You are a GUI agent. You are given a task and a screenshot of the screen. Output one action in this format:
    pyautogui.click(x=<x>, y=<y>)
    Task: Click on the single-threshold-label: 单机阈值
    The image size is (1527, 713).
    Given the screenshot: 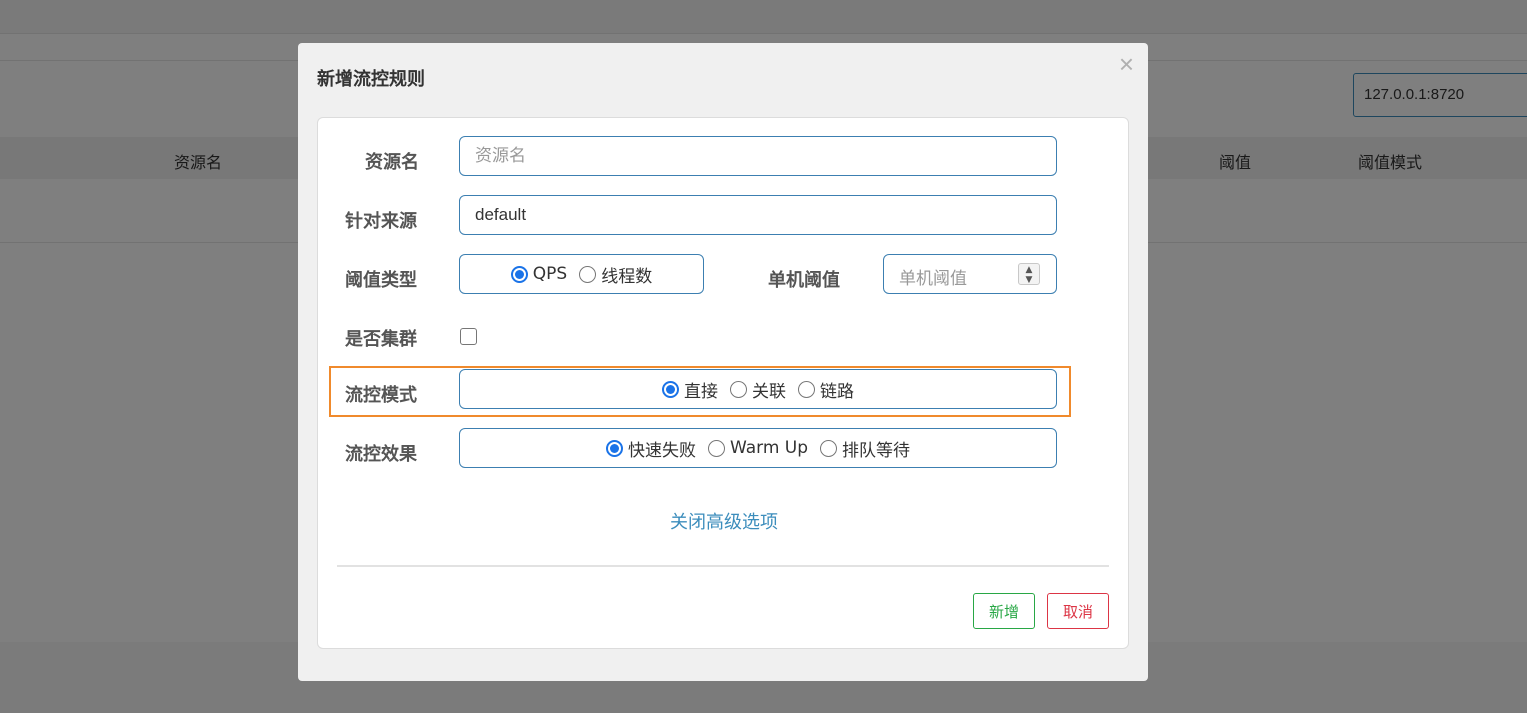 What is the action you would take?
    pyautogui.click(x=804, y=280)
    